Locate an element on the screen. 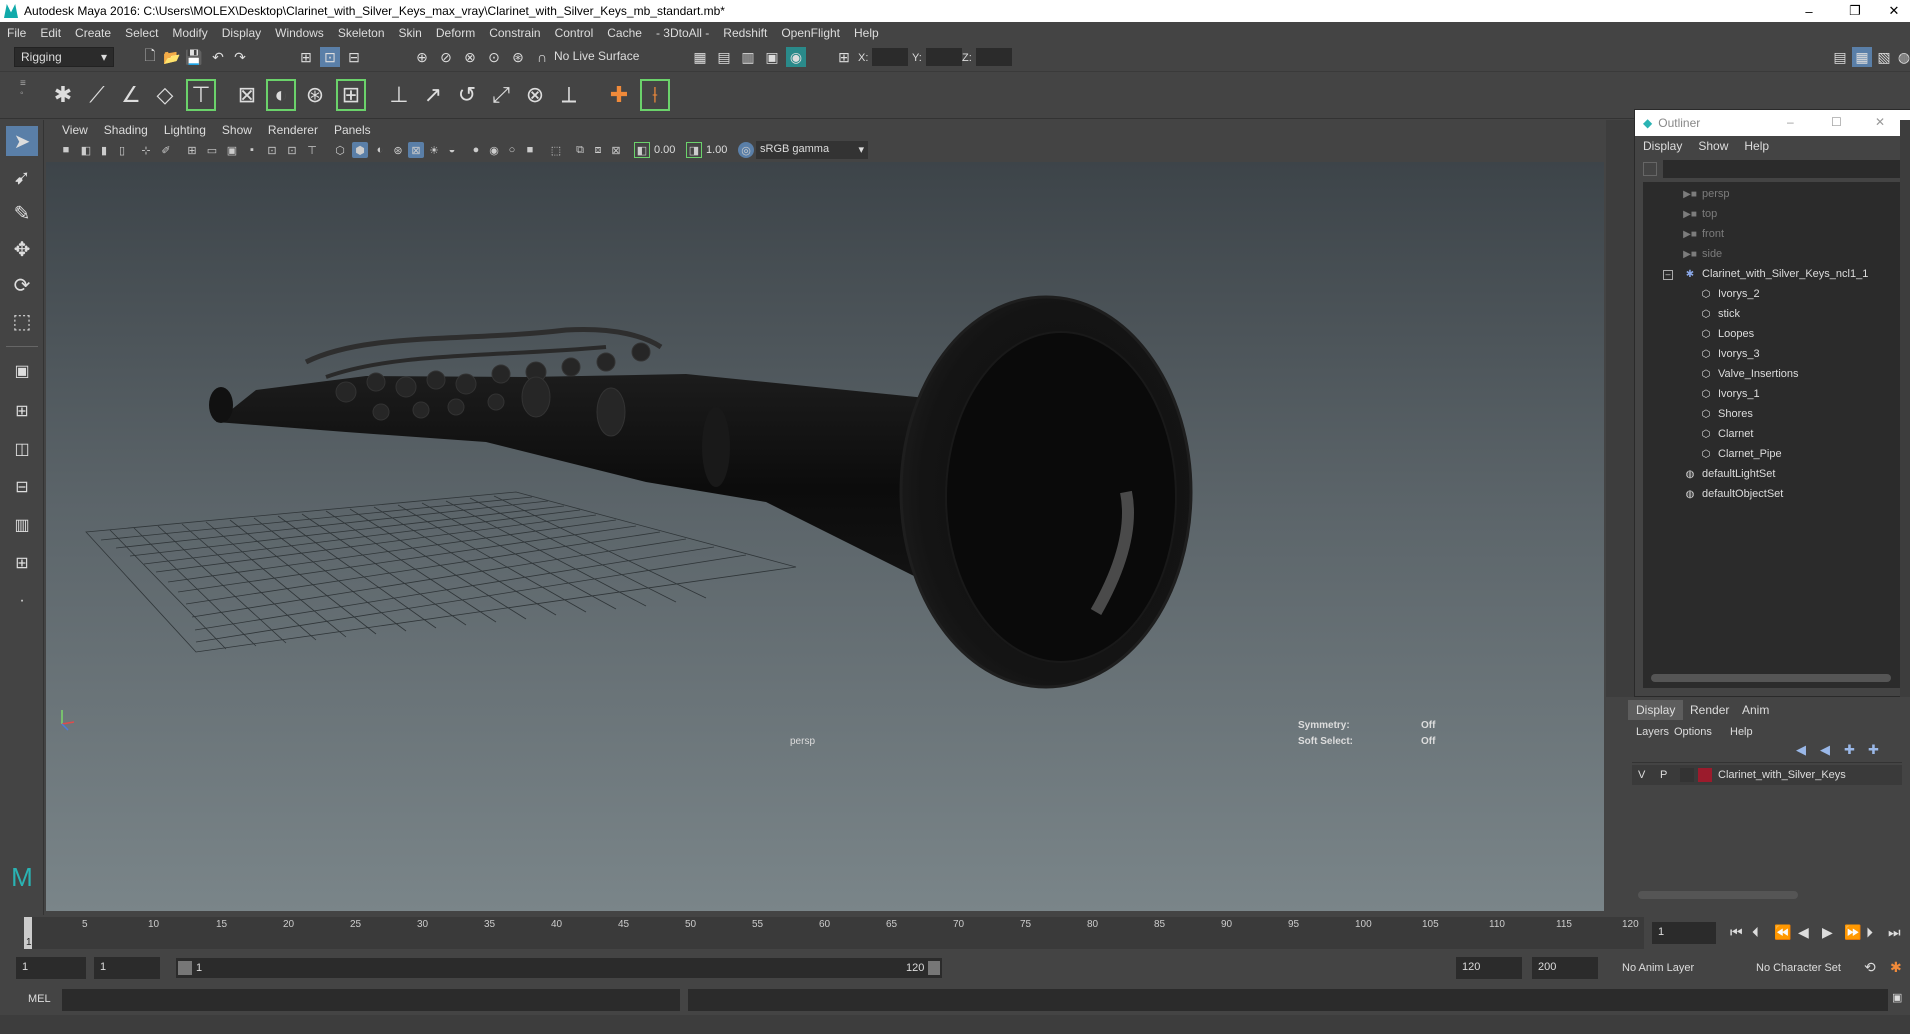 This screenshot has height=1034, width=1910. range-start-handle is located at coordinates (185, 968).